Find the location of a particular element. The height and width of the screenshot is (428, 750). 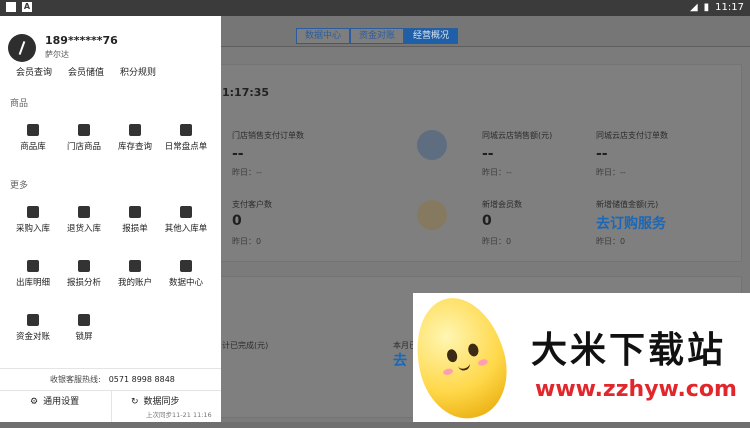

tab-data-center: 数据中心 is located at coordinates (323, 36).